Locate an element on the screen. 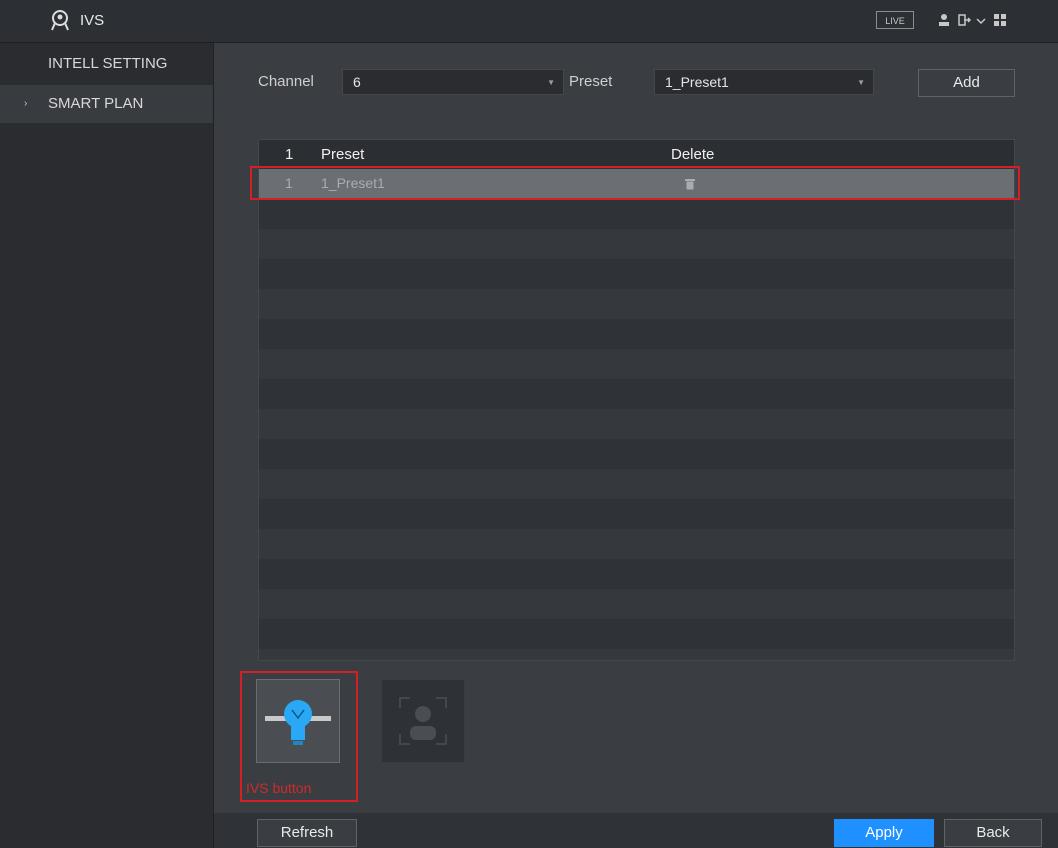 This screenshot has width=1058, height=848. col-header-delete: Delete is located at coordinates (693, 154).